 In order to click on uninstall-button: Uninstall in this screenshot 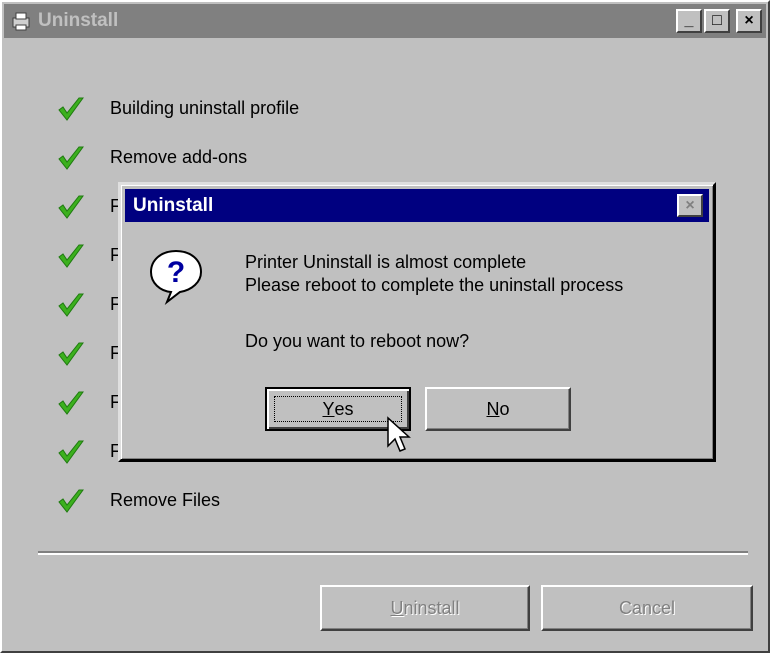, I will do `click(425, 608)`.